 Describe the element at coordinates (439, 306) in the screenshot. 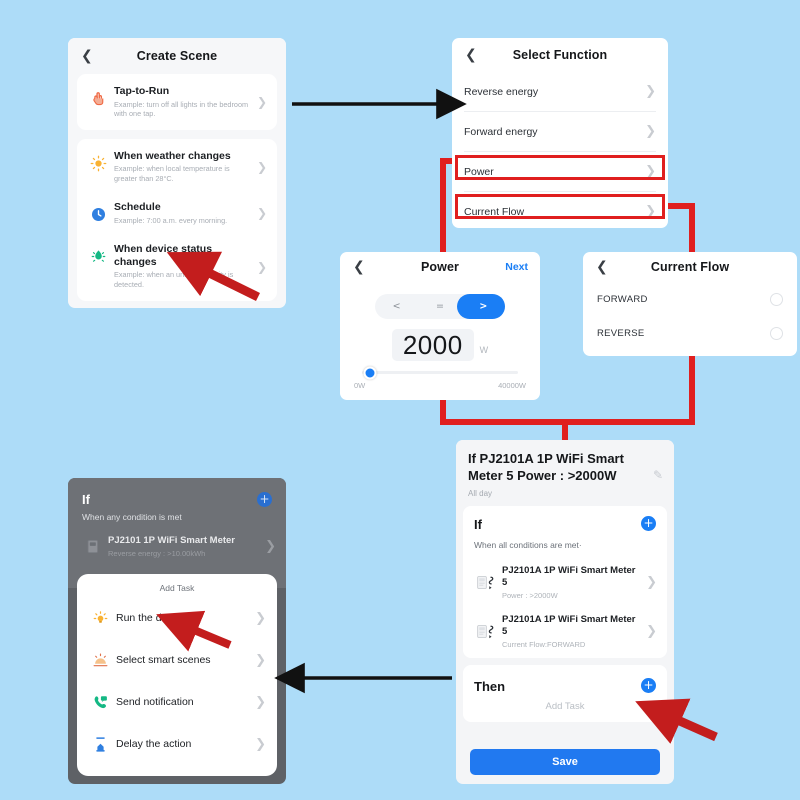

I see `comparator-equal: =` at that location.